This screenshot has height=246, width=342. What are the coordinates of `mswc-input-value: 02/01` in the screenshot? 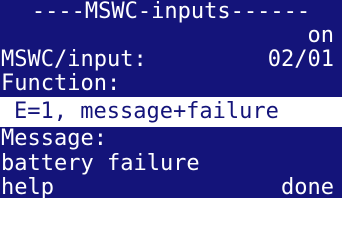 It's located at (301, 60).